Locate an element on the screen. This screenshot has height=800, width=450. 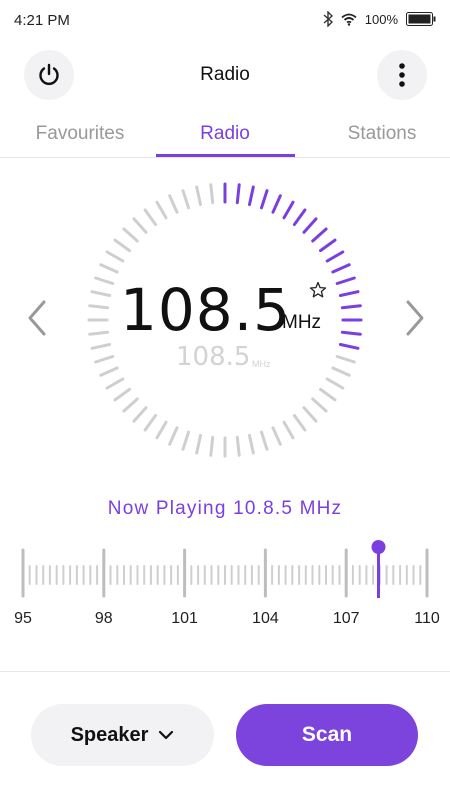
previous-station-button is located at coordinates (37, 318).